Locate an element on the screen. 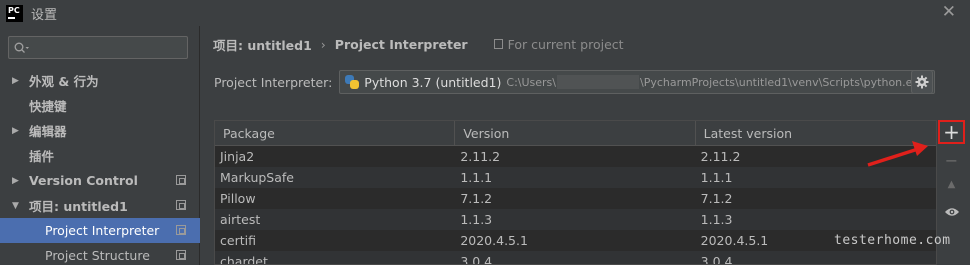 Image resolution: width=970 pixels, height=265 pixels. package-latest-version: 1.1.3 is located at coordinates (716, 219).